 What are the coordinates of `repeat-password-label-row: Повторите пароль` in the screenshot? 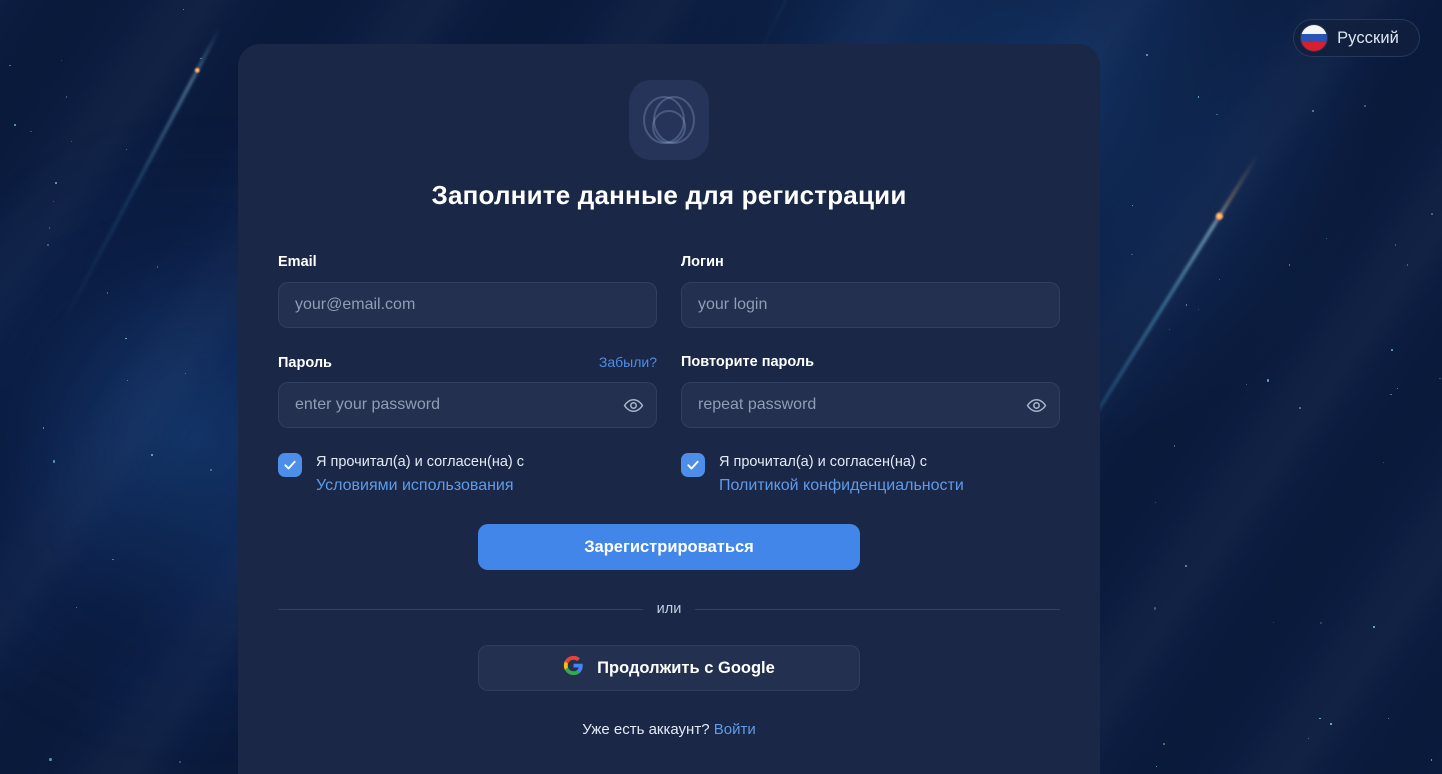 It's located at (870, 363).